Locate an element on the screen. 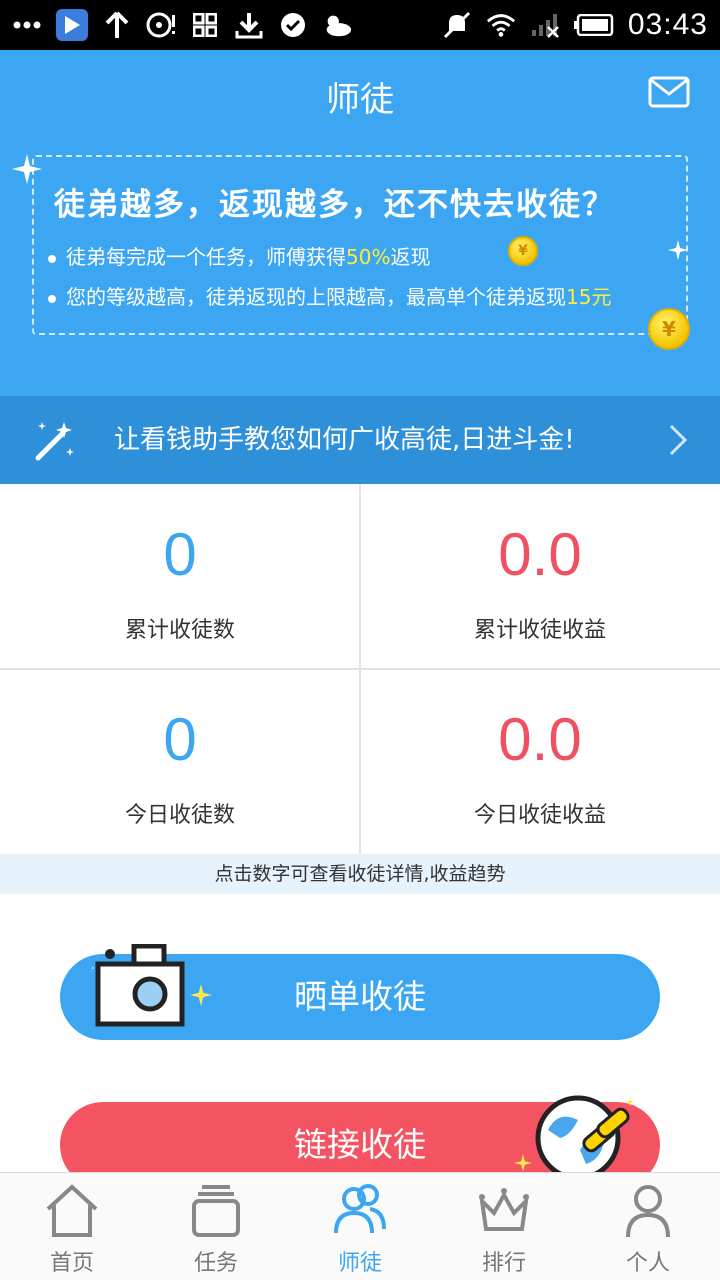 The image size is (720, 1280). nav-label: 师徒 is located at coordinates (359, 1263).